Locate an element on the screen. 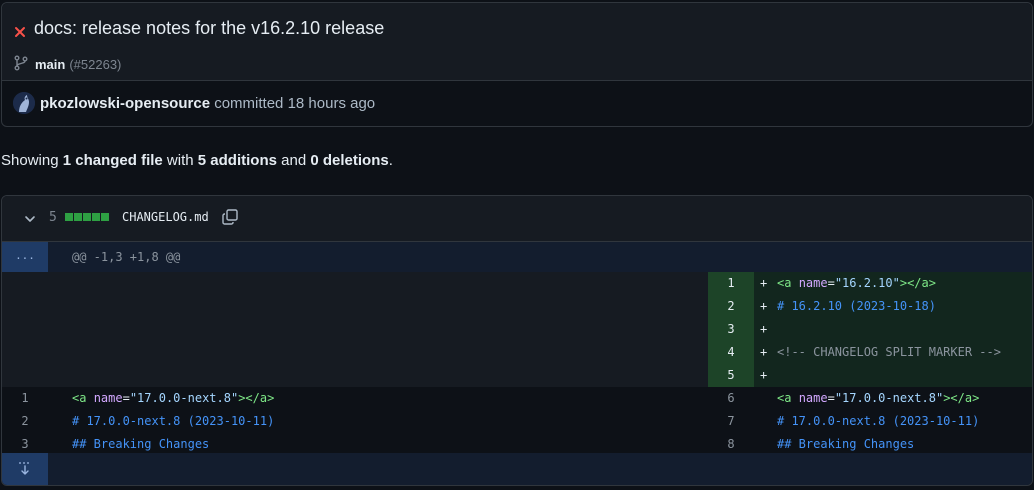 The width and height of the screenshot is (1034, 490). branch-line: main (#52263) is located at coordinates (78, 64).